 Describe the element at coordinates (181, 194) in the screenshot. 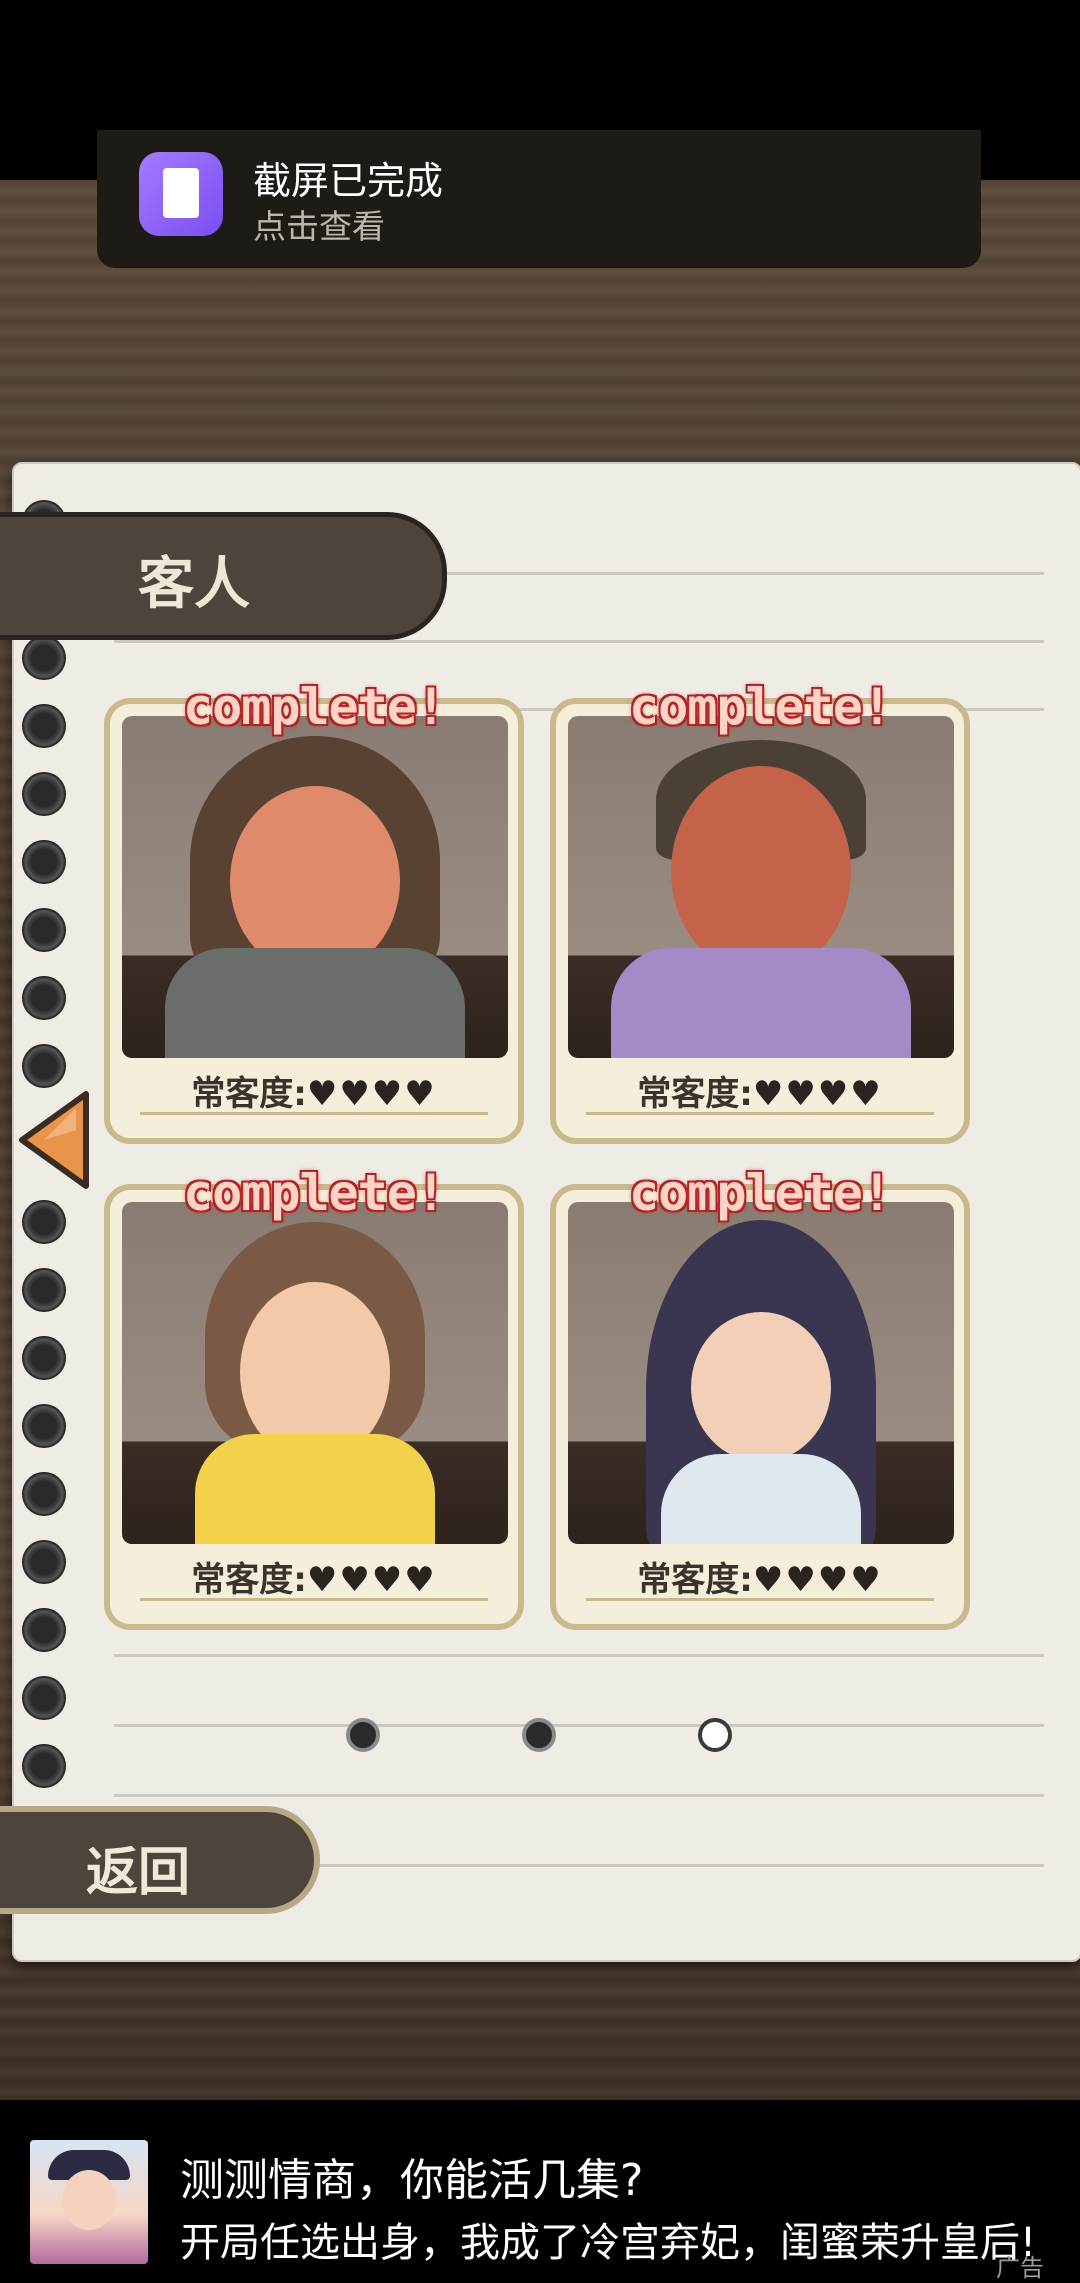

I see `screenshot-icon` at that location.